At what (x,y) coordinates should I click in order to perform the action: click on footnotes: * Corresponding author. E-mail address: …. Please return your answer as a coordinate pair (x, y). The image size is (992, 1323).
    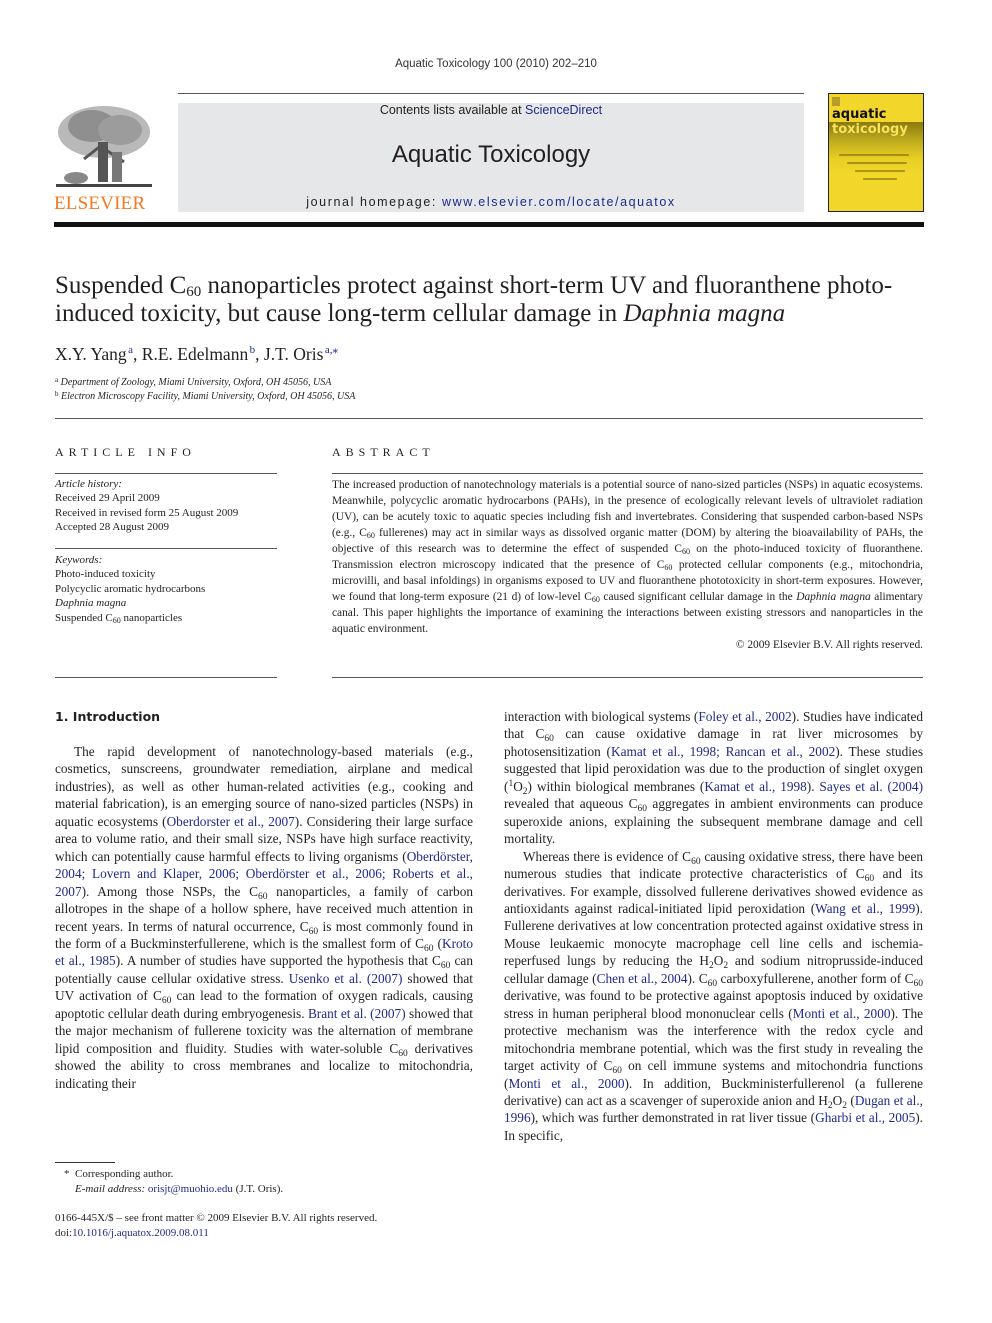
    Looking at the image, I should click on (265, 1181).